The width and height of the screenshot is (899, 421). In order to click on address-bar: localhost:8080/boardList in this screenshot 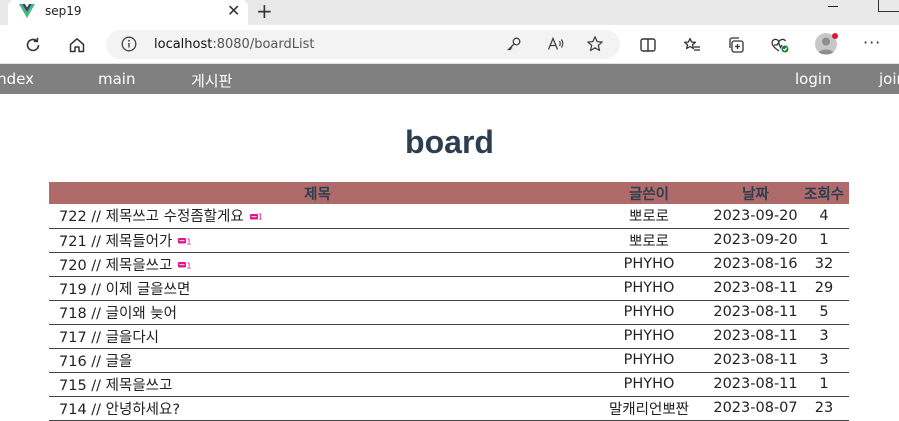, I will do `click(363, 44)`.